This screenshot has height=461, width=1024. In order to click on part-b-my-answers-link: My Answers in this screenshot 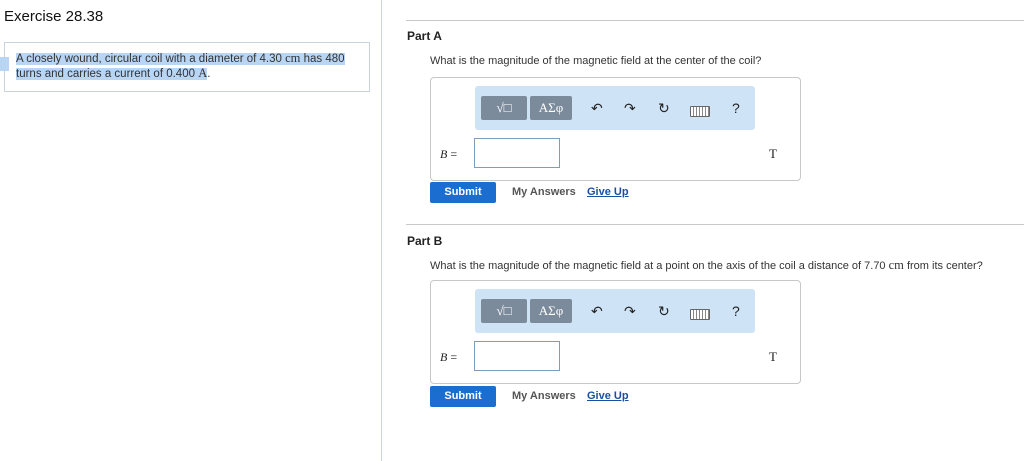, I will do `click(544, 396)`.